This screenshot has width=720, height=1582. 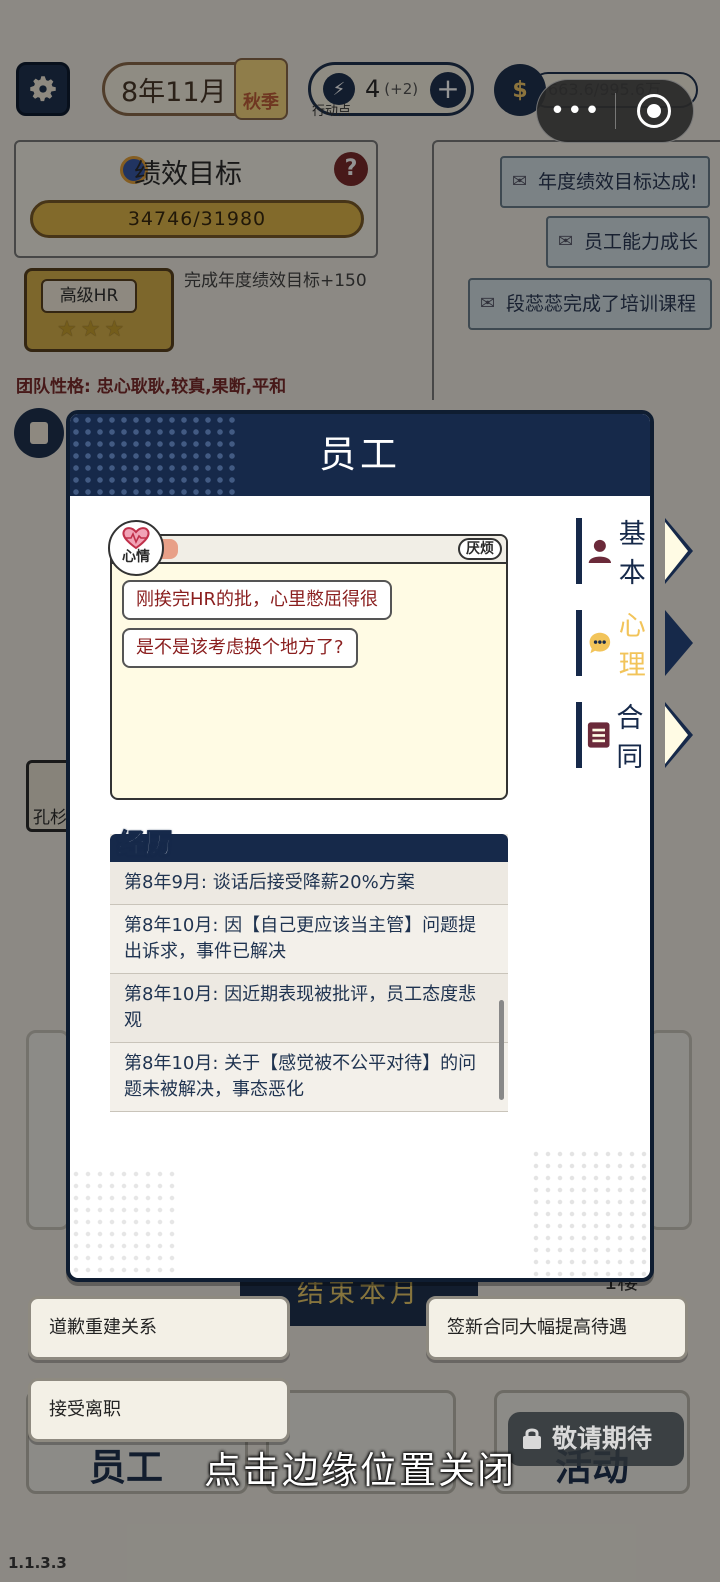 I want to click on apologize-button: 道歉重建关系, so click(x=159, y=1328).